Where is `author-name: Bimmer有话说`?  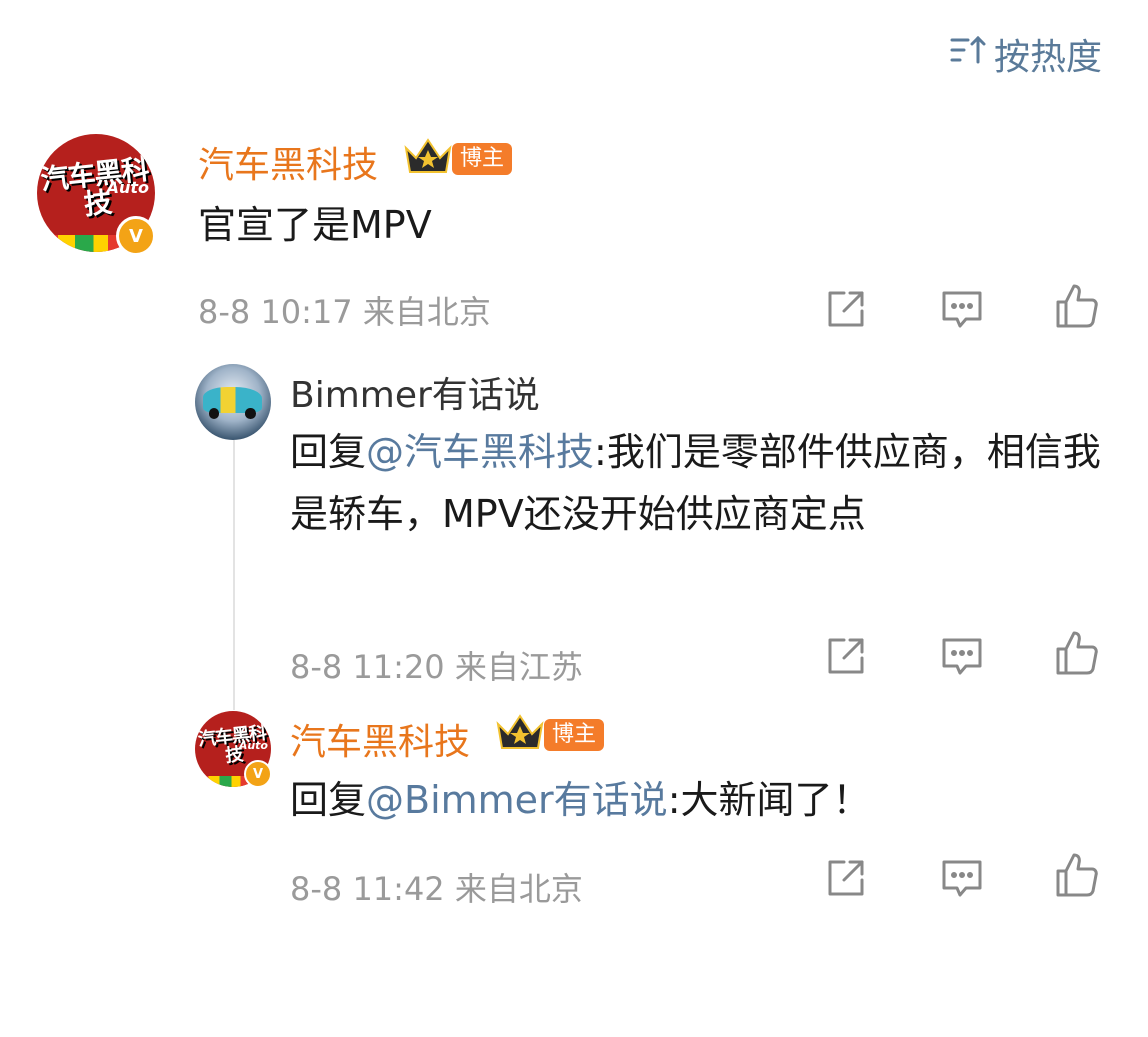 author-name: Bimmer有话说 is located at coordinates (415, 392).